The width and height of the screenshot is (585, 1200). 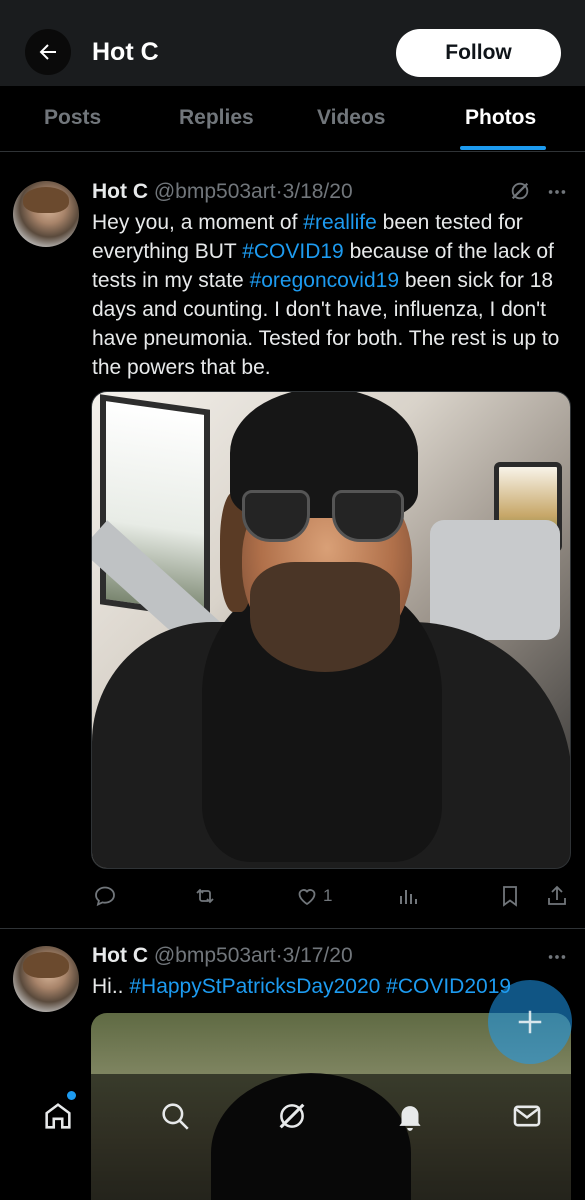 I want to click on compose-button, so click(x=530, y=1022).